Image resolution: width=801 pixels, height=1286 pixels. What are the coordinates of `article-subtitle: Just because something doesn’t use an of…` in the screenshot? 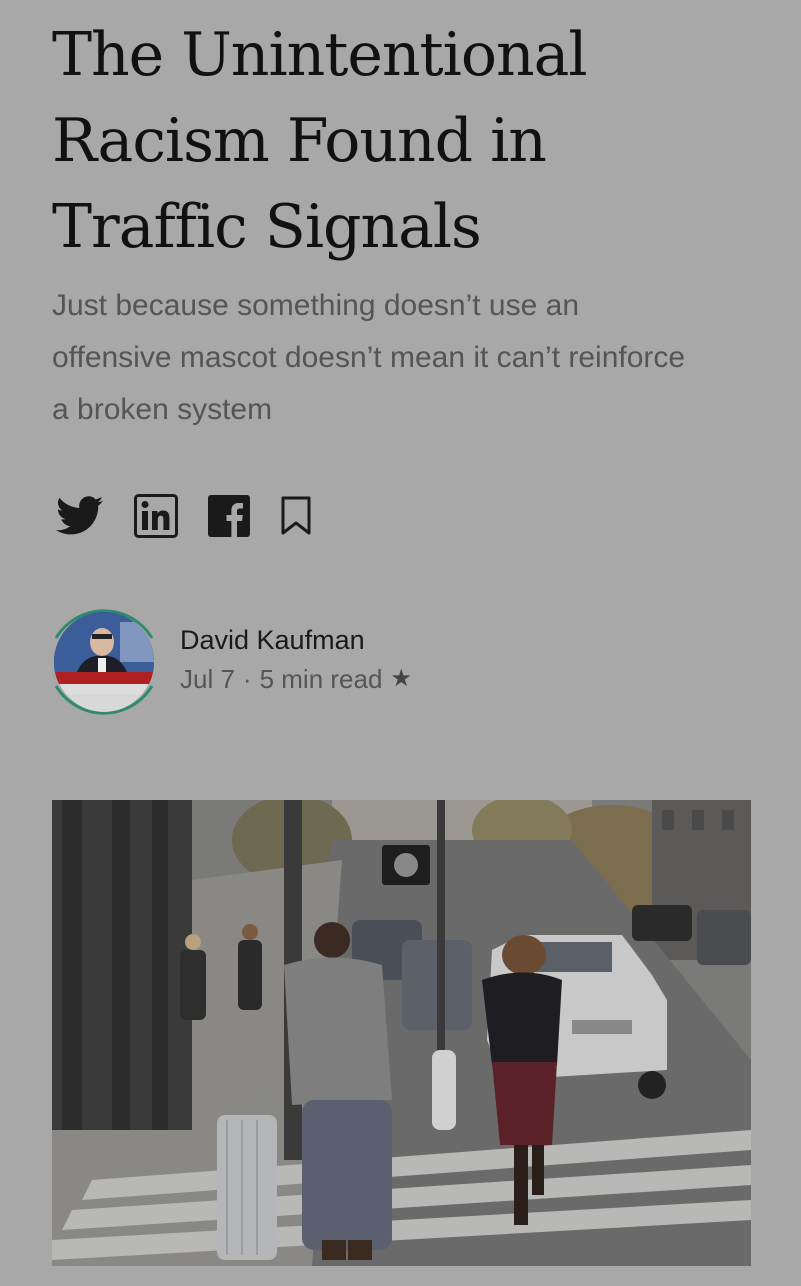 It's located at (369, 357).